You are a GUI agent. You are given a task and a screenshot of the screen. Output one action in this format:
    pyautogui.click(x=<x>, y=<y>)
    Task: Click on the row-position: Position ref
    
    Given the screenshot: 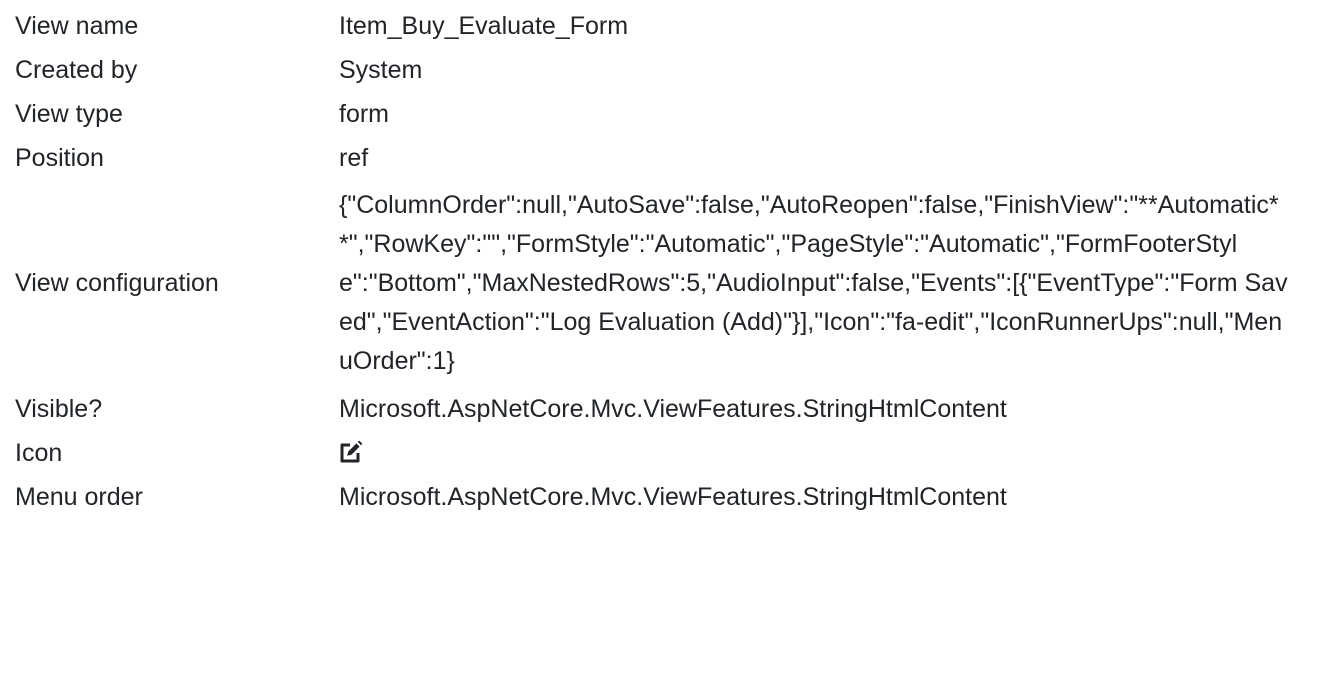 What is the action you would take?
    pyautogui.click(x=652, y=158)
    